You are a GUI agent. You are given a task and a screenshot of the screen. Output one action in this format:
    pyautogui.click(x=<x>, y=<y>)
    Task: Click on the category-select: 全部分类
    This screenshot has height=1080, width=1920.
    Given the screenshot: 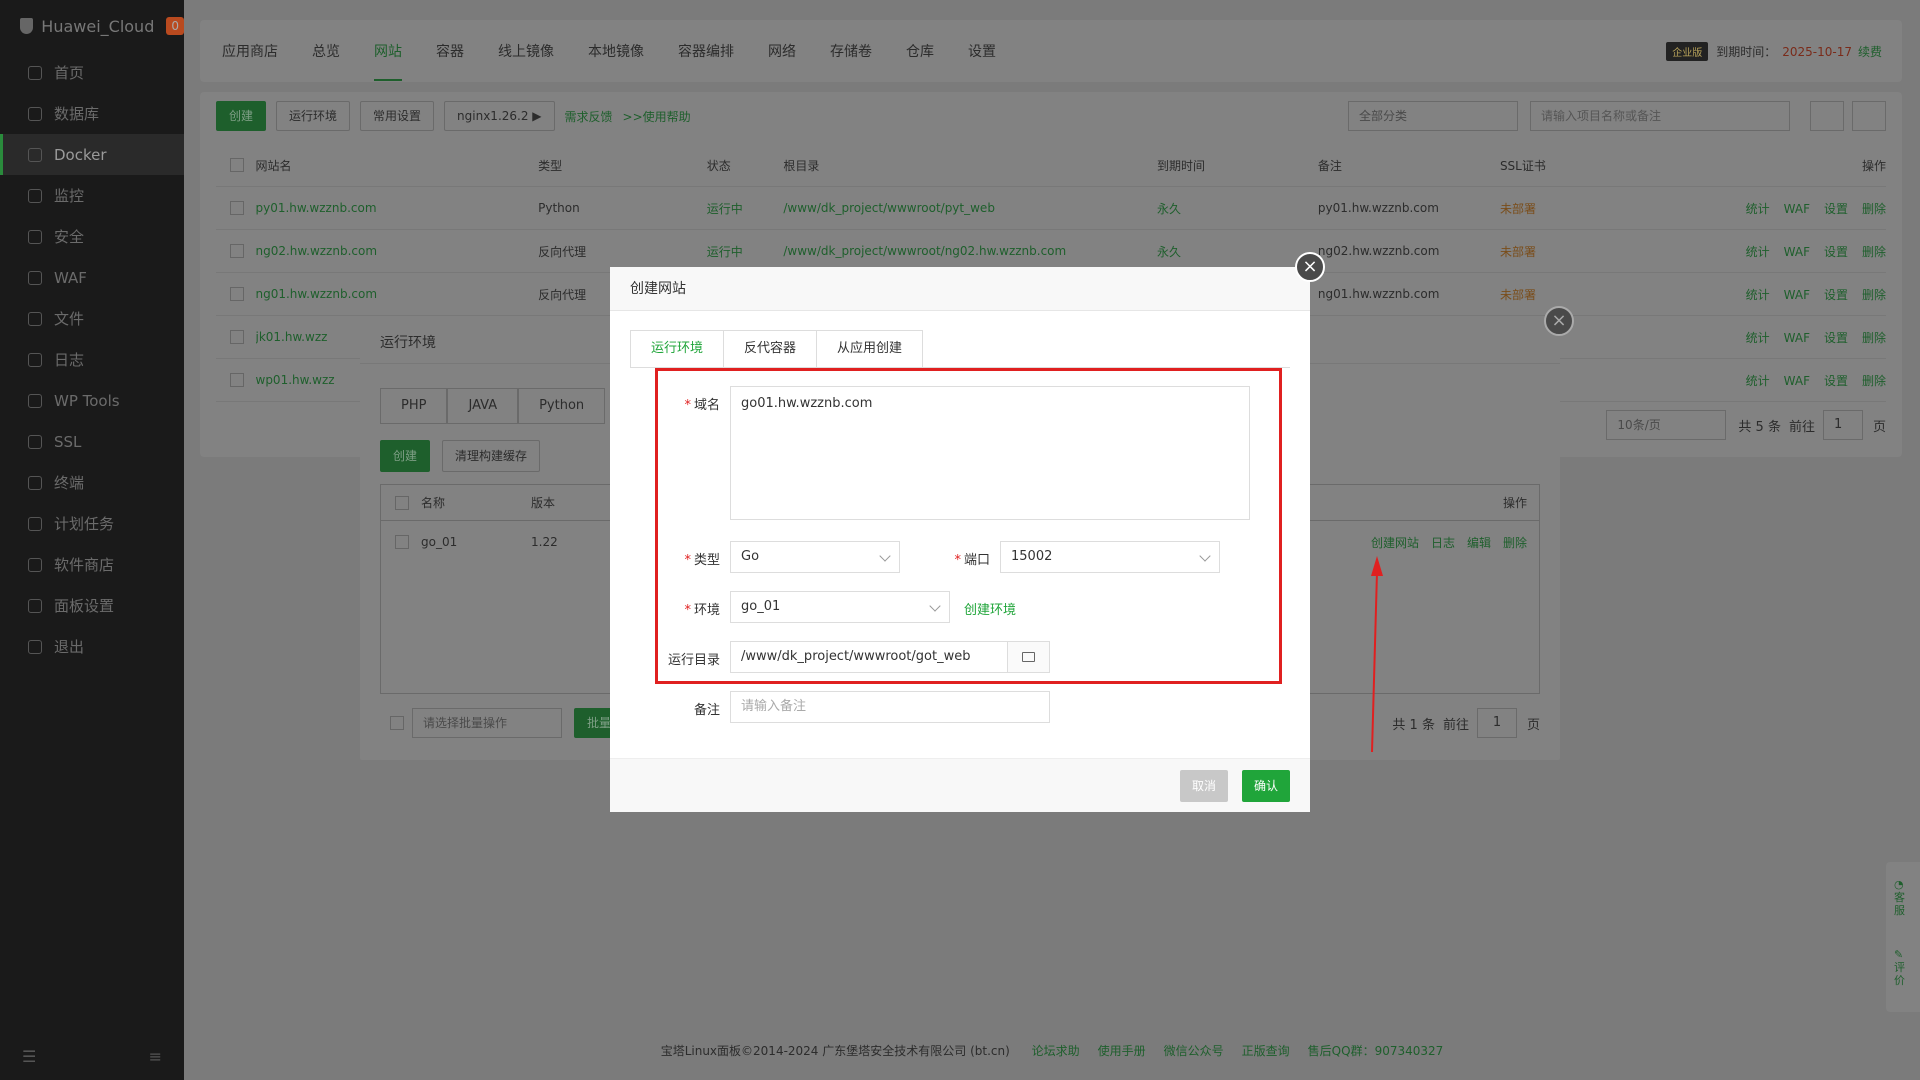 What is the action you would take?
    pyautogui.click(x=1433, y=116)
    